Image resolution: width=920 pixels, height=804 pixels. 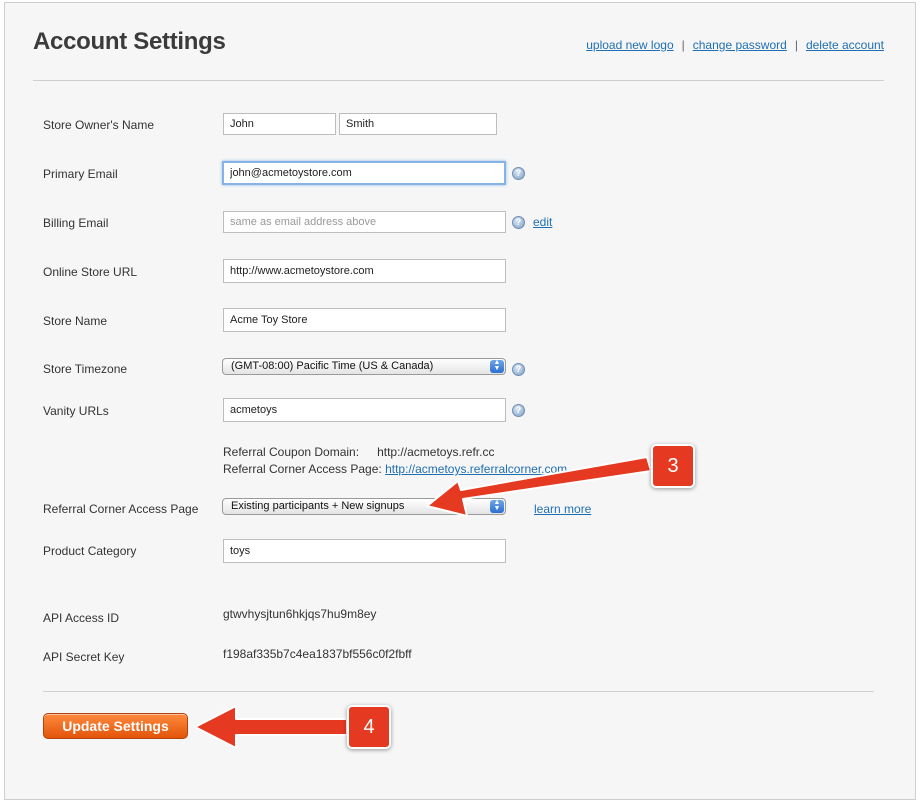 I want to click on arrow-to-button, so click(x=271, y=727).